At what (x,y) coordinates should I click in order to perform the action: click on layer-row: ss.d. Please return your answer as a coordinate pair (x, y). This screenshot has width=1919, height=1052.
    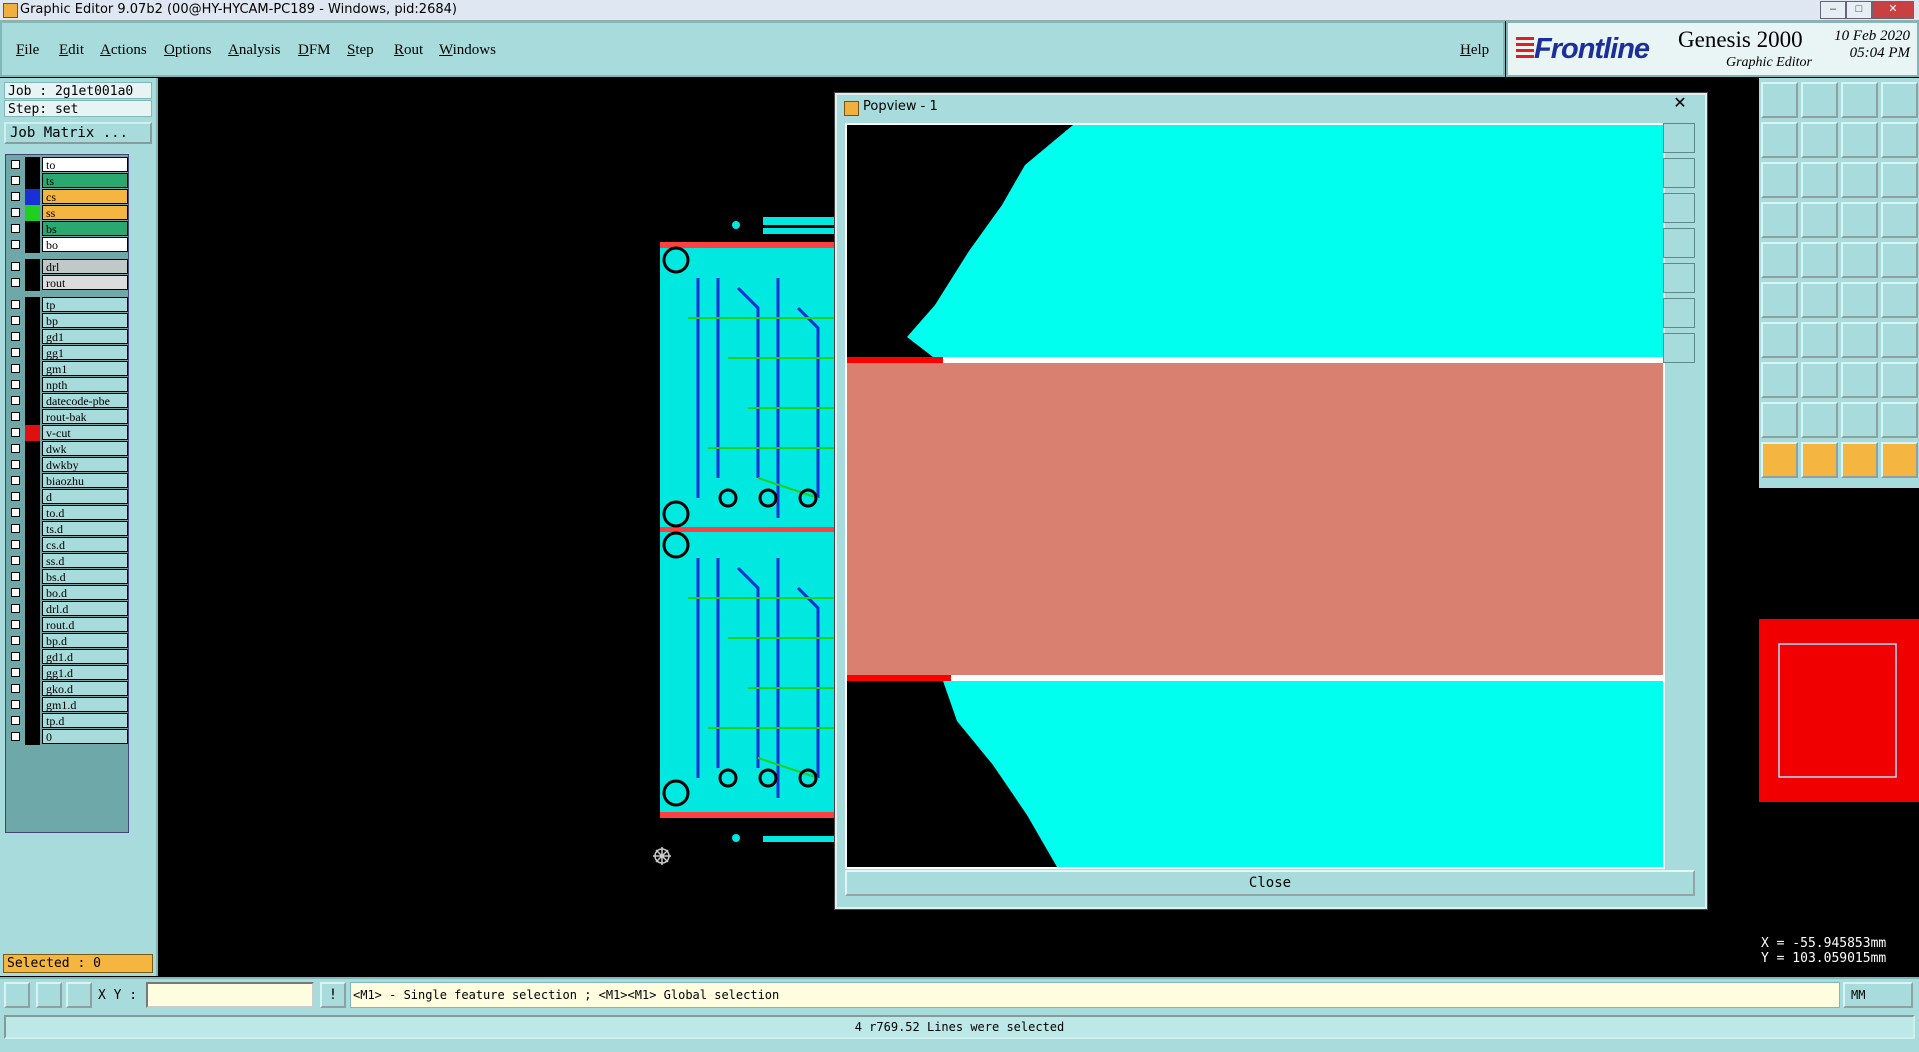
    Looking at the image, I should click on (67, 561).